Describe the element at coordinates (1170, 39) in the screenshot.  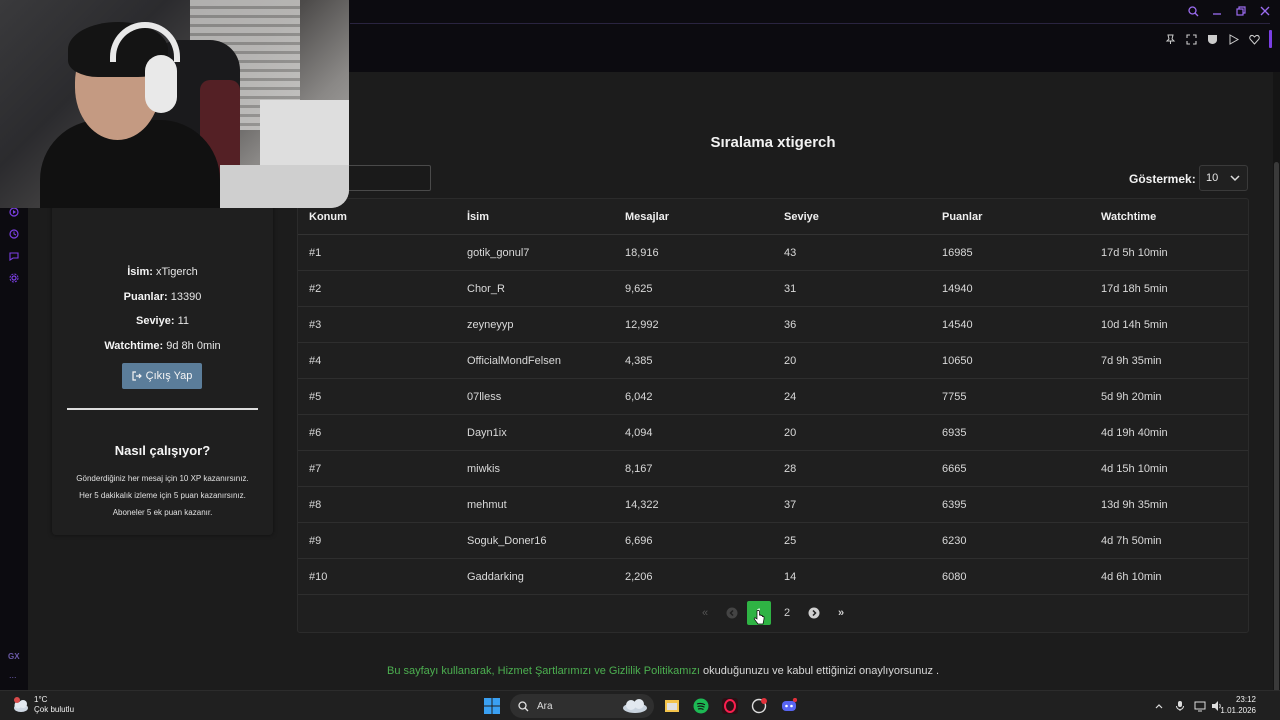
I see `pin-icon` at that location.